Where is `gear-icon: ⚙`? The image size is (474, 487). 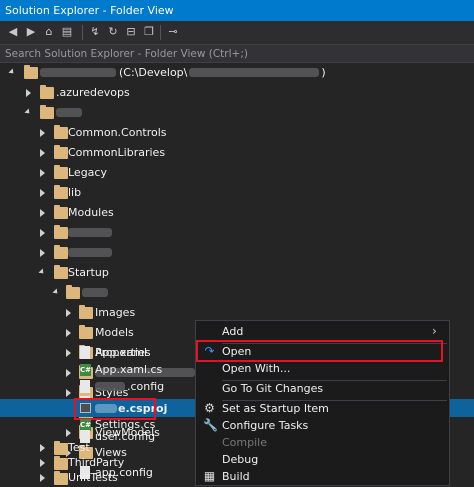 gear-icon: ⚙ is located at coordinates (209, 408).